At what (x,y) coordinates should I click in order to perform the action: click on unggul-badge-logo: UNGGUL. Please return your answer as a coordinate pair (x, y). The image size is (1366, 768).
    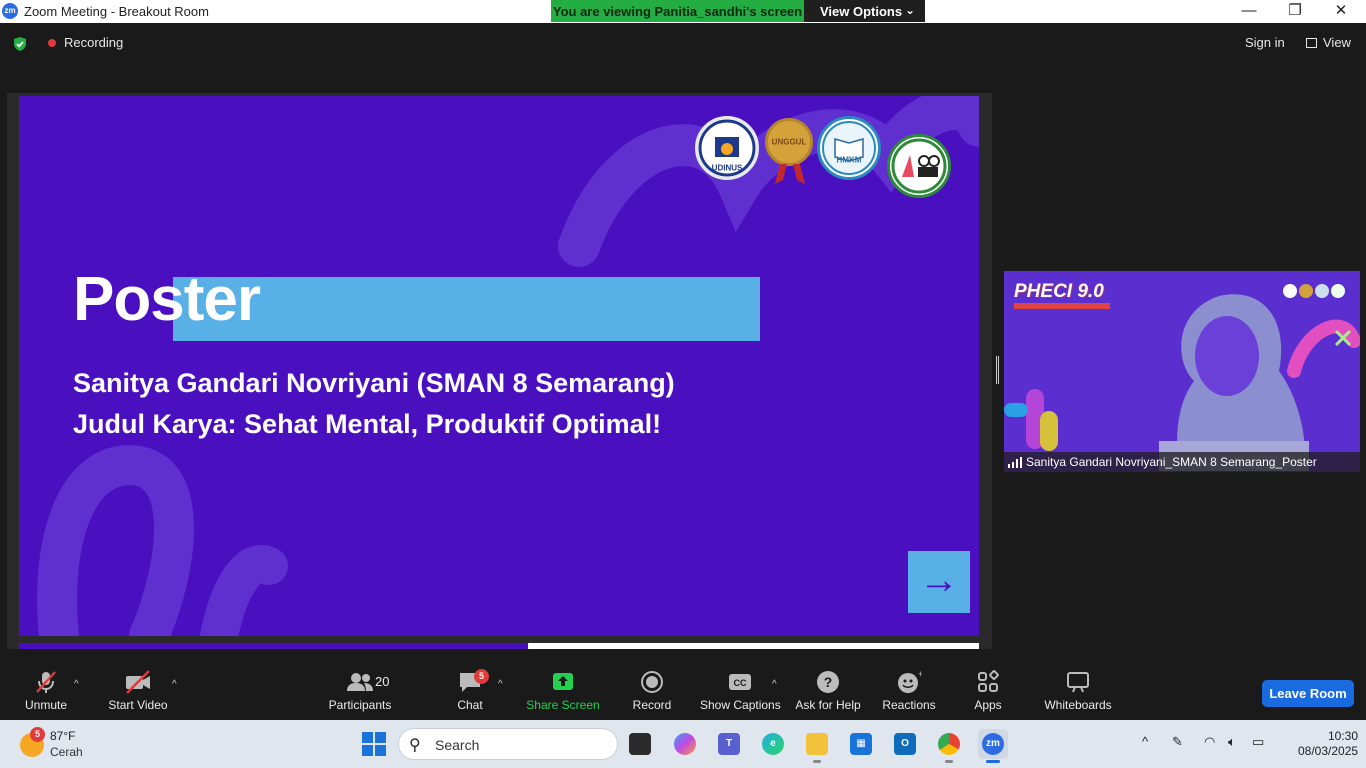
    Looking at the image, I should click on (789, 142).